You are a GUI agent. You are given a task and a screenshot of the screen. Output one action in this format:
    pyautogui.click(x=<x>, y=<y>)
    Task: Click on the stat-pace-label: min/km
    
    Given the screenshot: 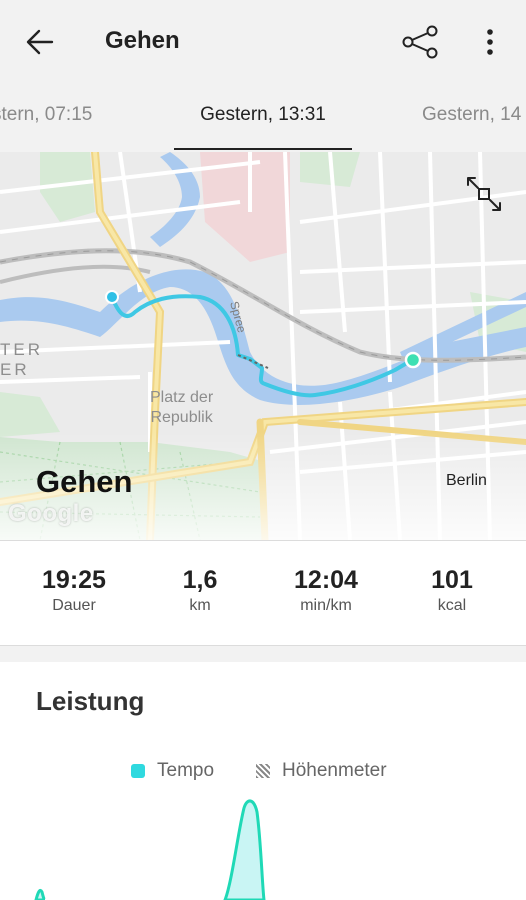 What is the action you would take?
    pyautogui.click(x=326, y=605)
    